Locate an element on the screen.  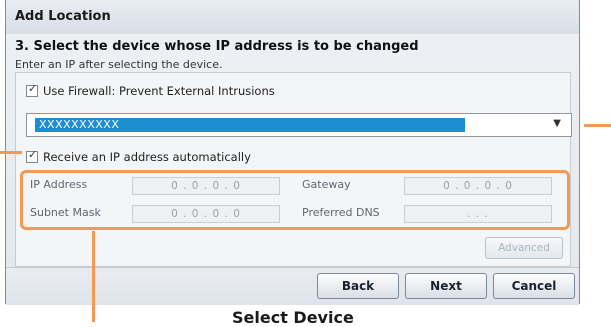
callout-line-auto-ip is located at coordinates (11, 152).